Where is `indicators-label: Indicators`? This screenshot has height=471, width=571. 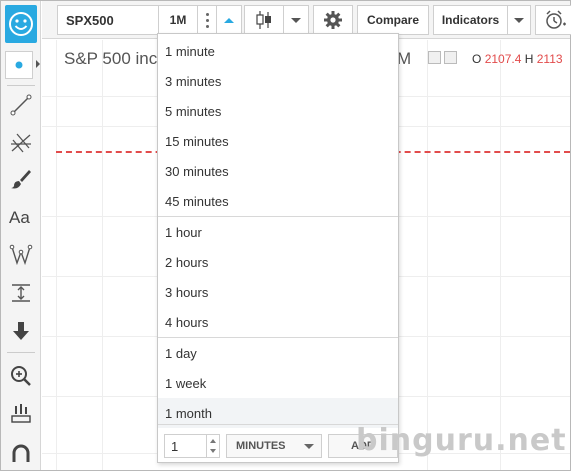
indicators-label: Indicators is located at coordinates (470, 20).